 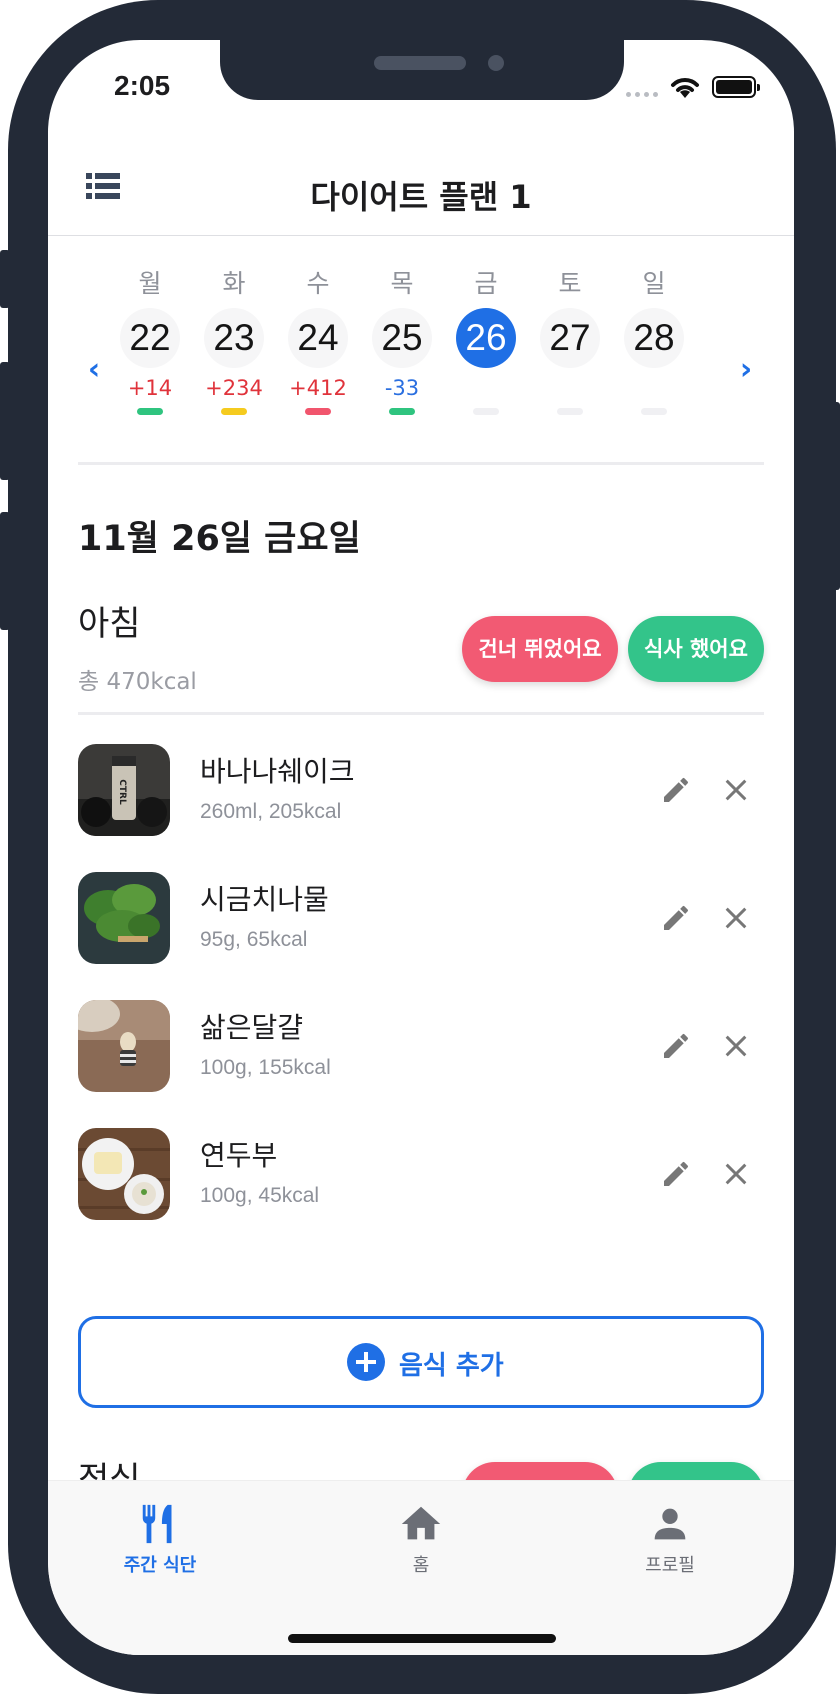 What do you see at coordinates (685, 88) in the screenshot?
I see `wifi-icon` at bounding box center [685, 88].